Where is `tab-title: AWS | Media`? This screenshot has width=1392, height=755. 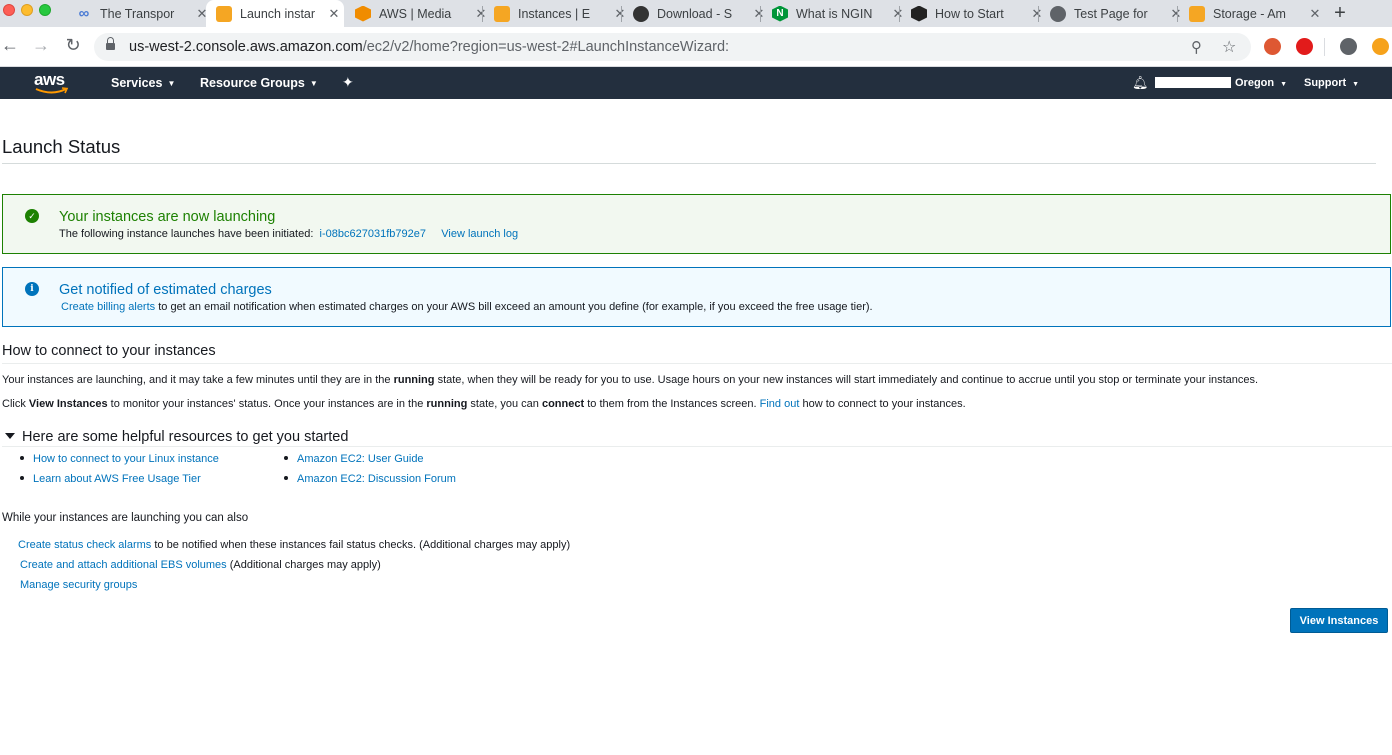 tab-title: AWS | Media is located at coordinates (415, 13).